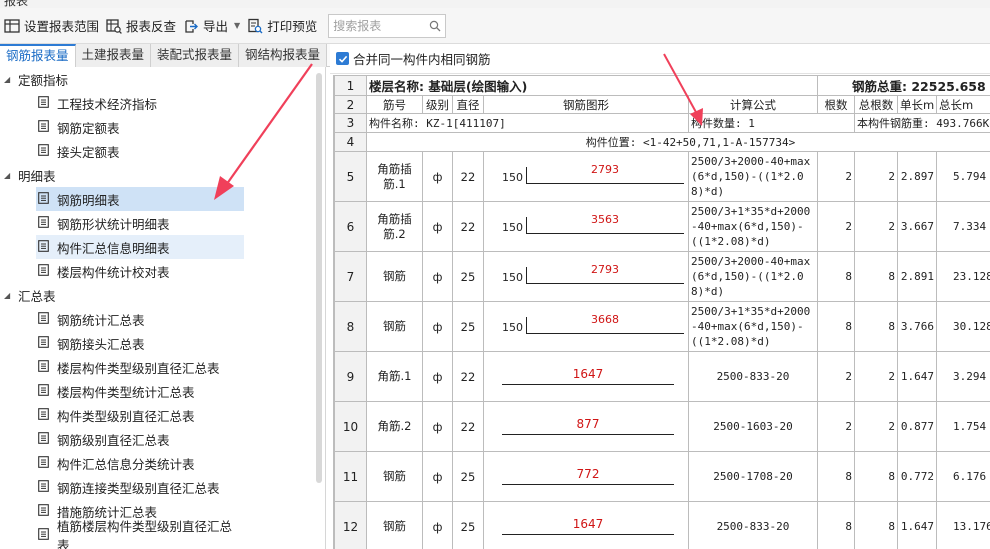 This screenshot has width=990, height=549. What do you see at coordinates (963, 525) in the screenshot?
I see `bar-total-length: 13.176` at bounding box center [963, 525].